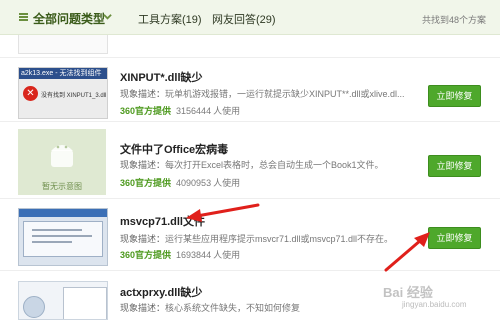 Image resolution: width=500 pixels, height=320 pixels. Describe the element at coordinates (279, 239) in the screenshot. I see `desc-text: 运行某些应用程序提示msvcr71.dll或msvcp71.dll不存在。` at that location.